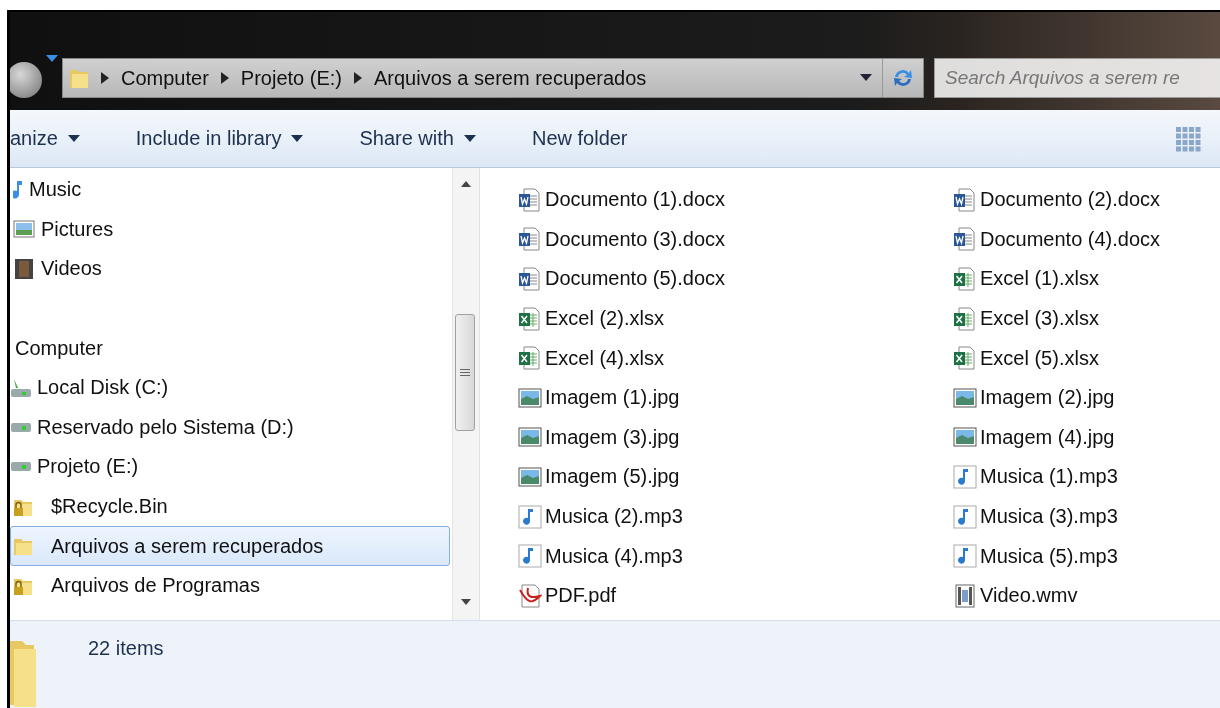  I want to click on nav-item: Computer, so click(230, 348).